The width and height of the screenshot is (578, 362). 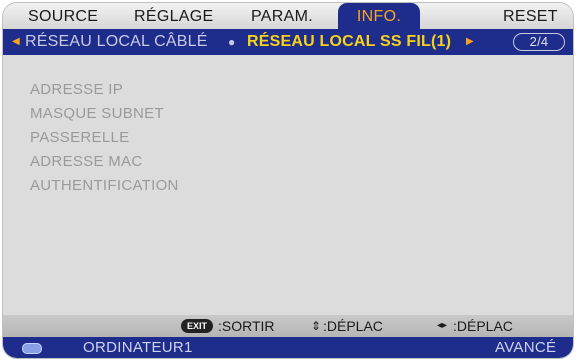 What do you see at coordinates (116, 42) in the screenshot?
I see `subtab-wired-lan: RÉSEAU LOCAL CÂBLÉ` at bounding box center [116, 42].